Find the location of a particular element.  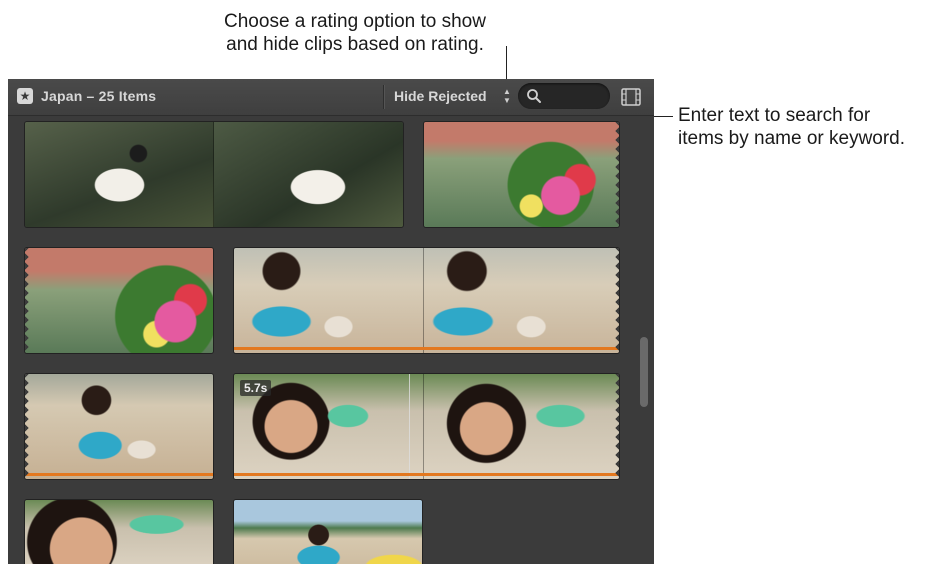

clip-boy-beach is located at coordinates (328, 532).